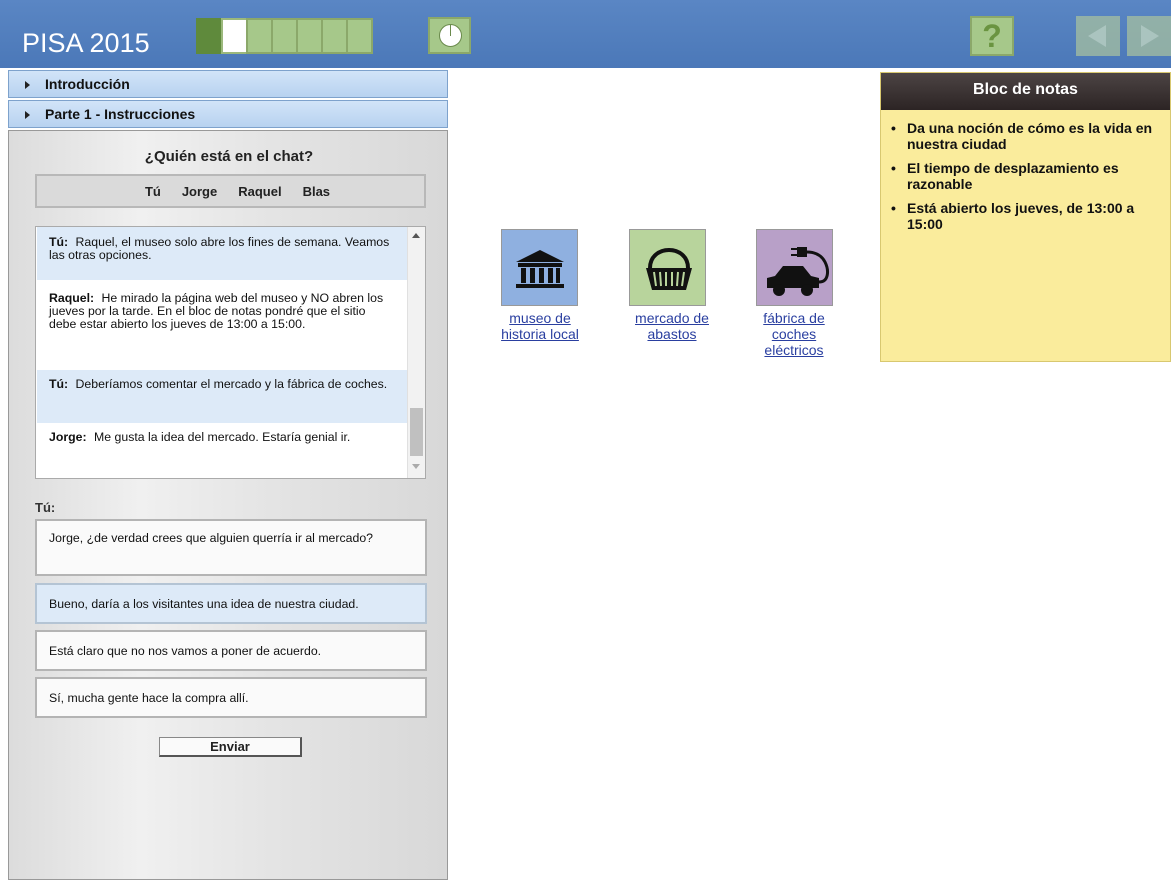  What do you see at coordinates (450, 30) in the screenshot?
I see `clock-hand` at bounding box center [450, 30].